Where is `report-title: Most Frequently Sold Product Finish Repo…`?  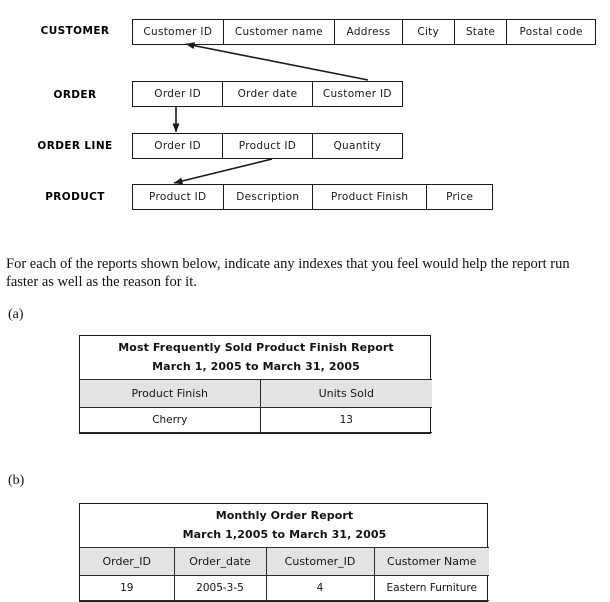 report-title: Most Frequently Sold Product Finish Repo… is located at coordinates (256, 358).